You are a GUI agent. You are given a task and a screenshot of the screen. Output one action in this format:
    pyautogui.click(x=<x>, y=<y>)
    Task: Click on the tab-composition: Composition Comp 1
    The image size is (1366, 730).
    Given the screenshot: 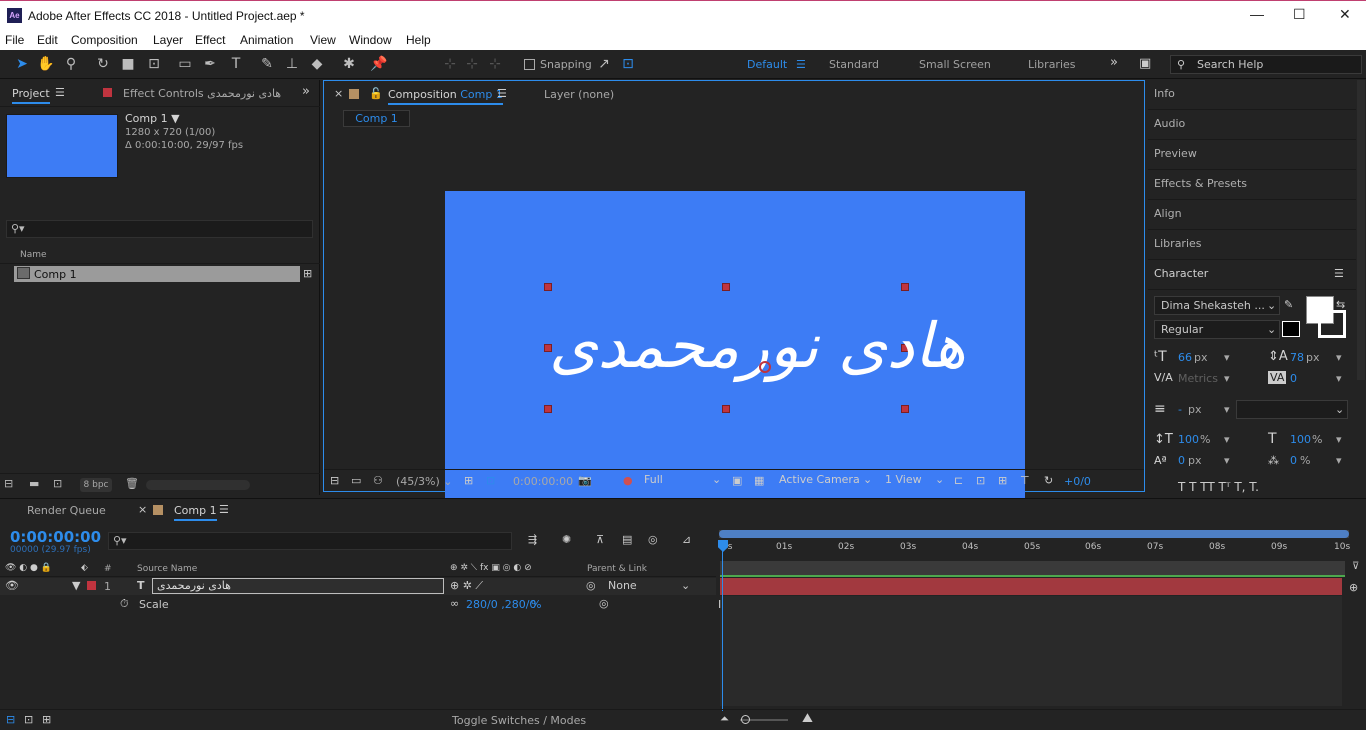 What is the action you would take?
    pyautogui.click(x=445, y=96)
    